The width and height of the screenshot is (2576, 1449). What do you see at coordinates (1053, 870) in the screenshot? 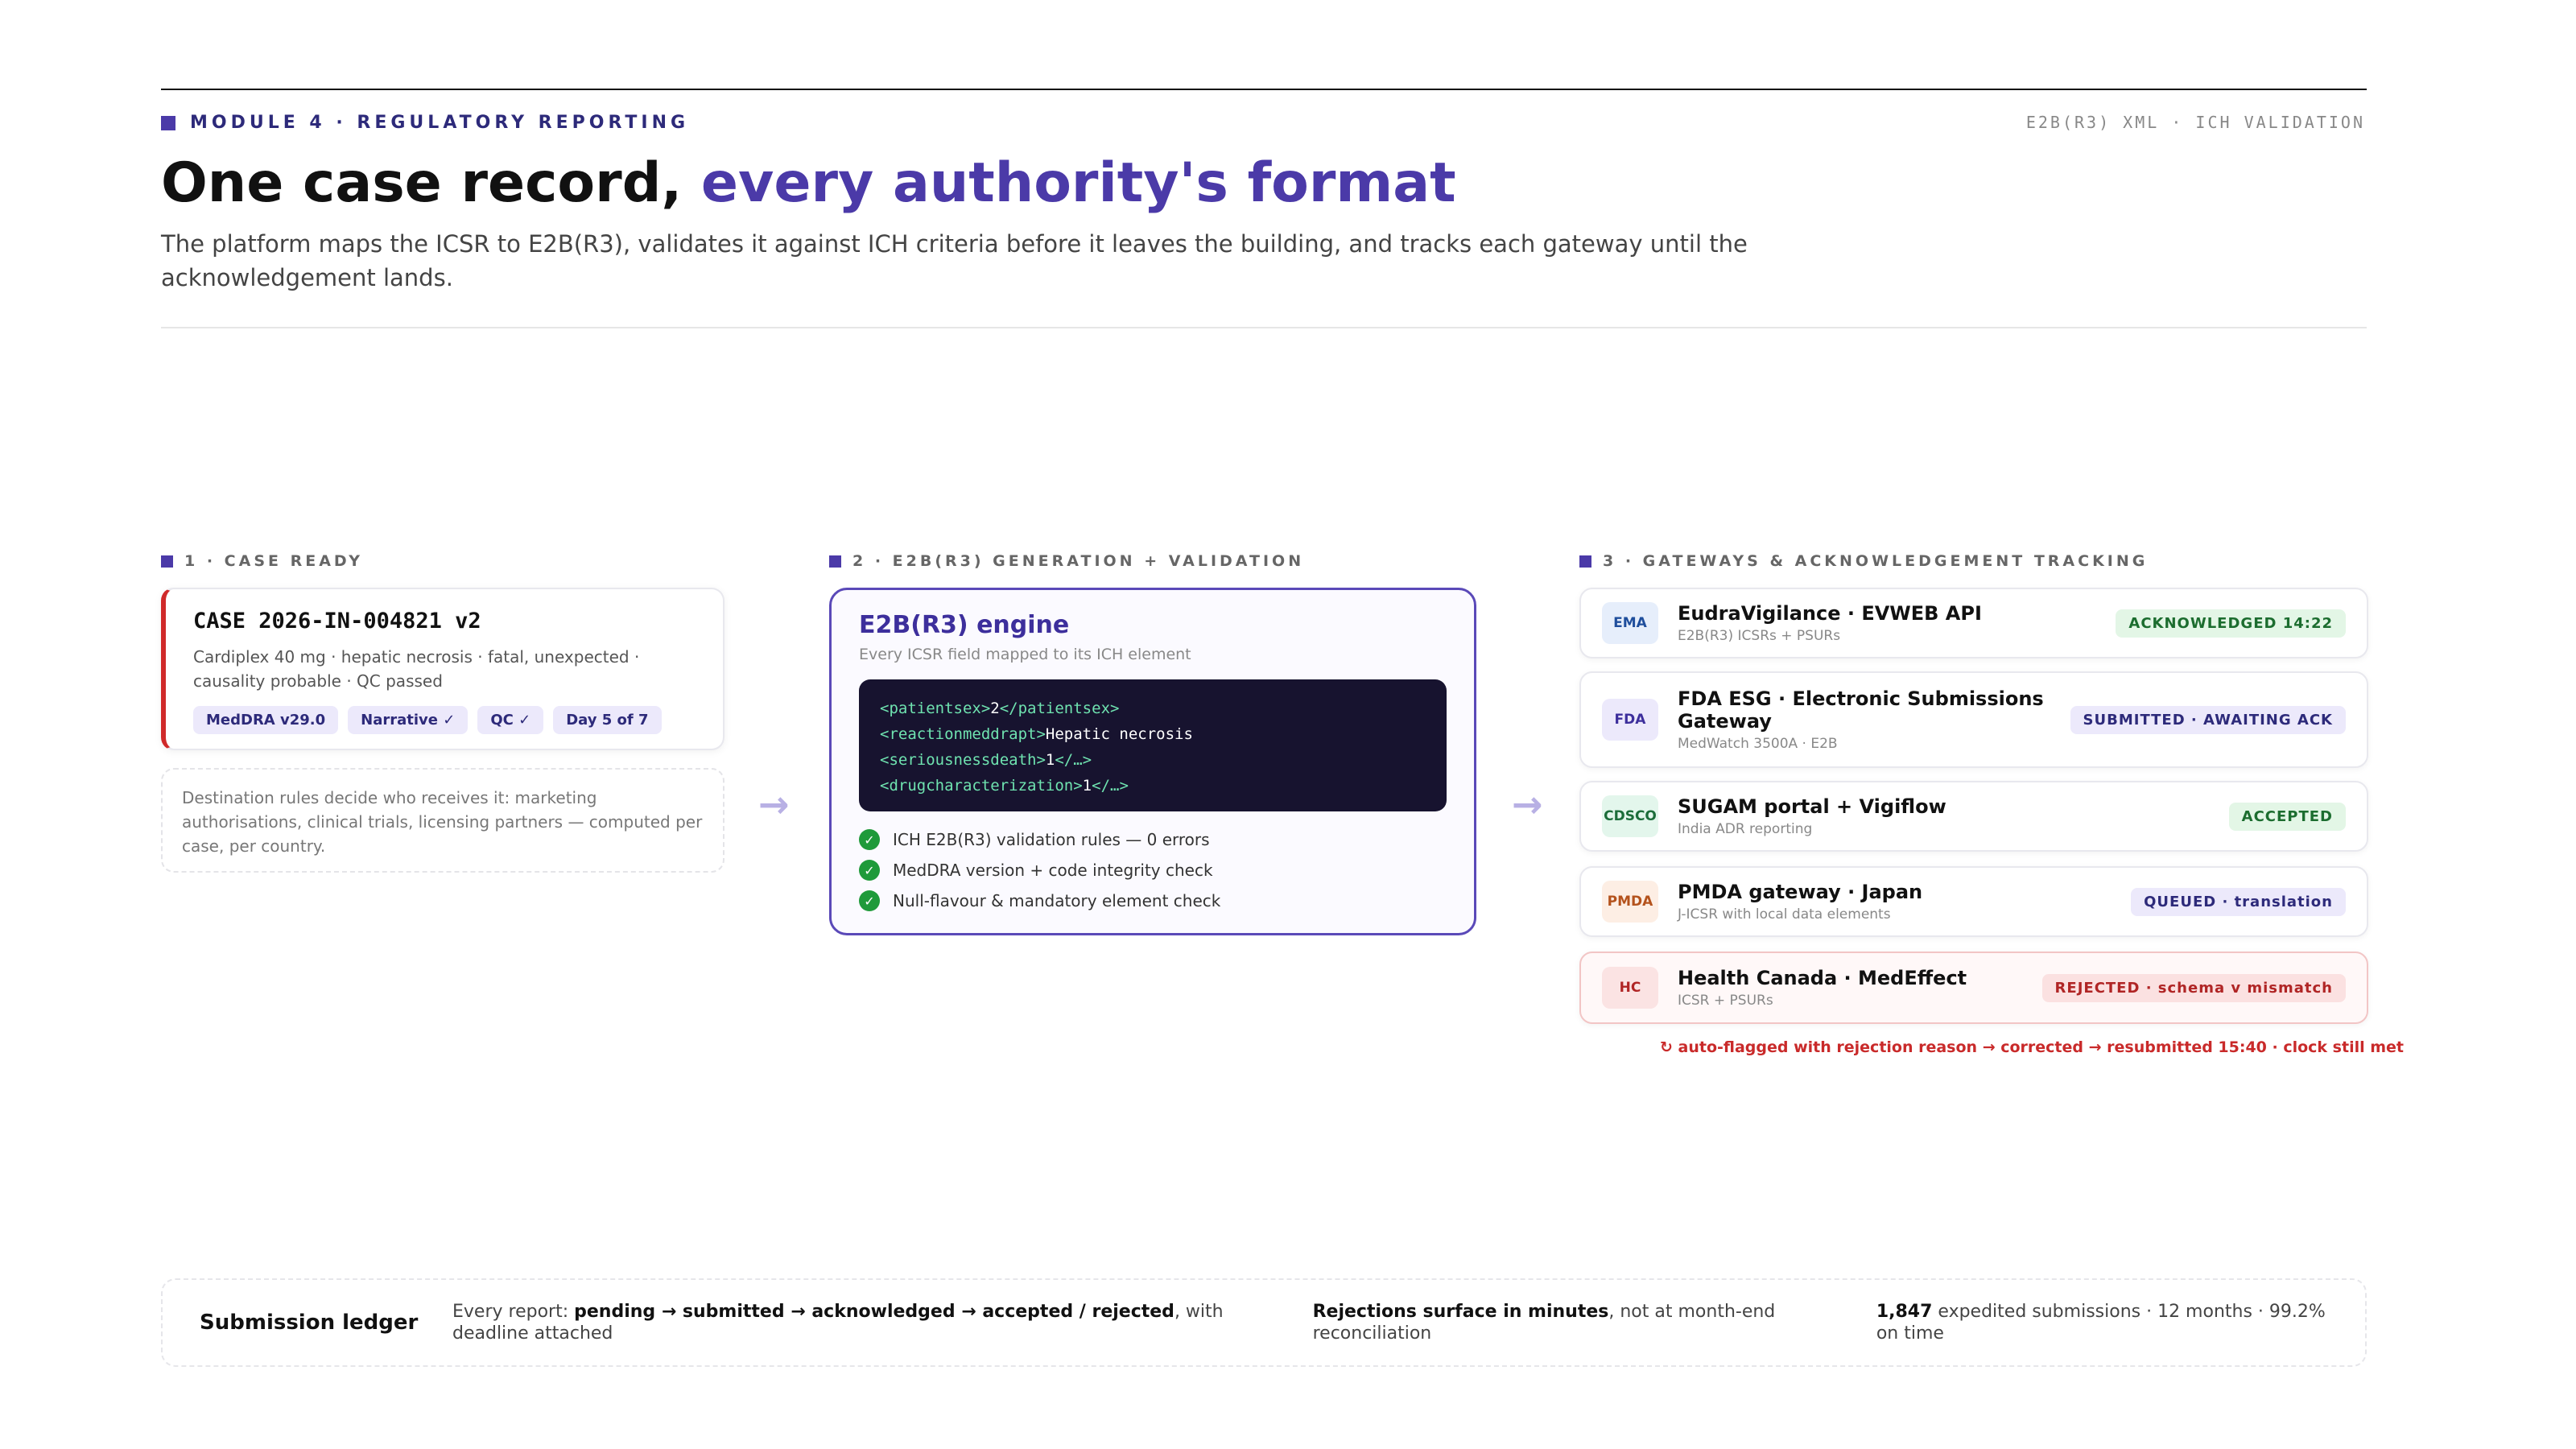
I see `check-label: MedDRA version + code integrity check` at bounding box center [1053, 870].